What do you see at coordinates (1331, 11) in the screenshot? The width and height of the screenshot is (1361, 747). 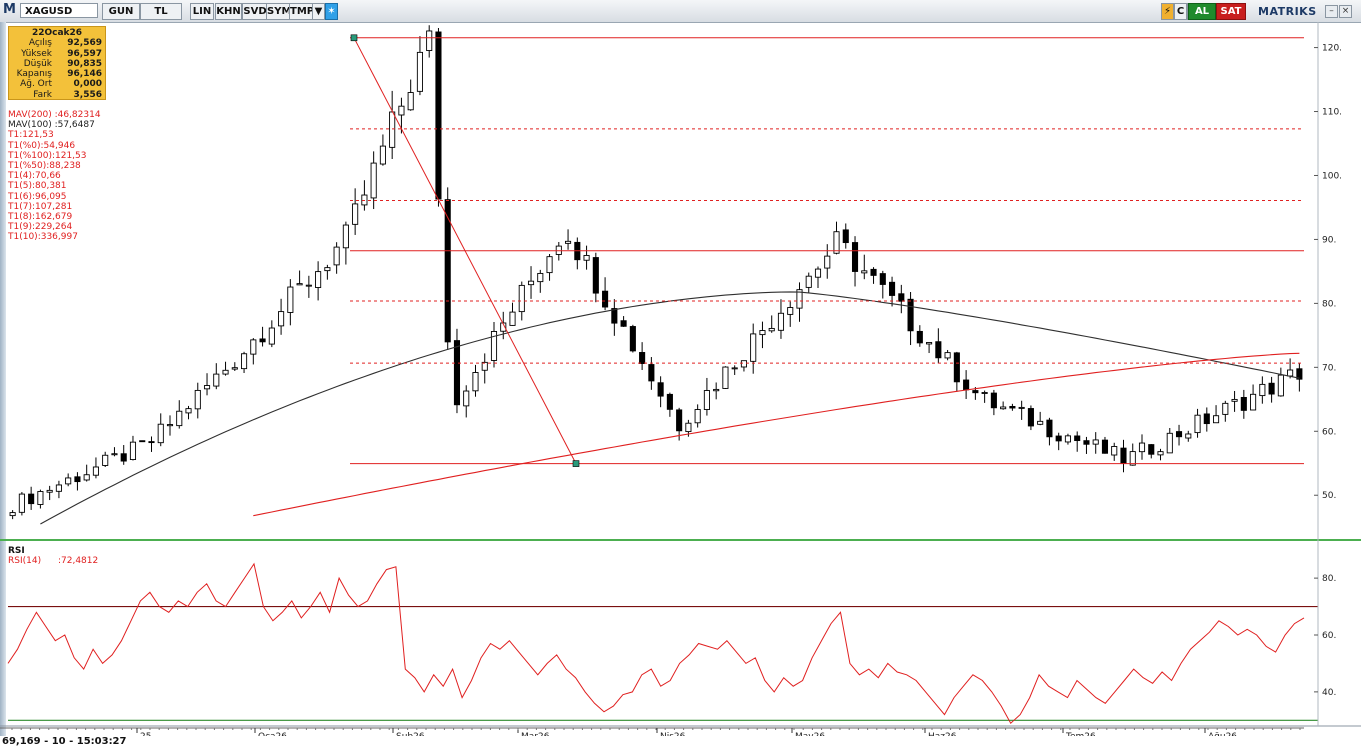 I see `minimize-icon: –` at bounding box center [1331, 11].